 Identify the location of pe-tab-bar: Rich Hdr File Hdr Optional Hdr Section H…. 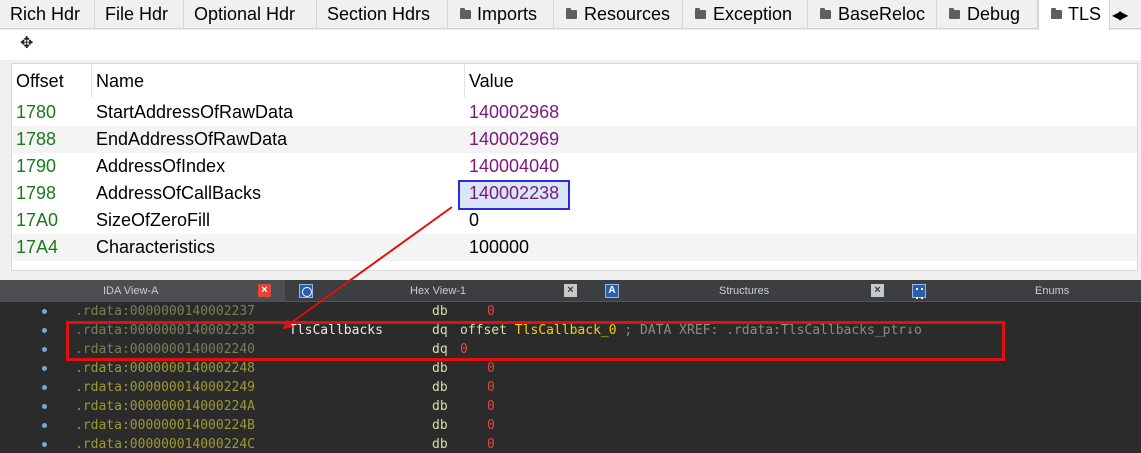
(570, 15).